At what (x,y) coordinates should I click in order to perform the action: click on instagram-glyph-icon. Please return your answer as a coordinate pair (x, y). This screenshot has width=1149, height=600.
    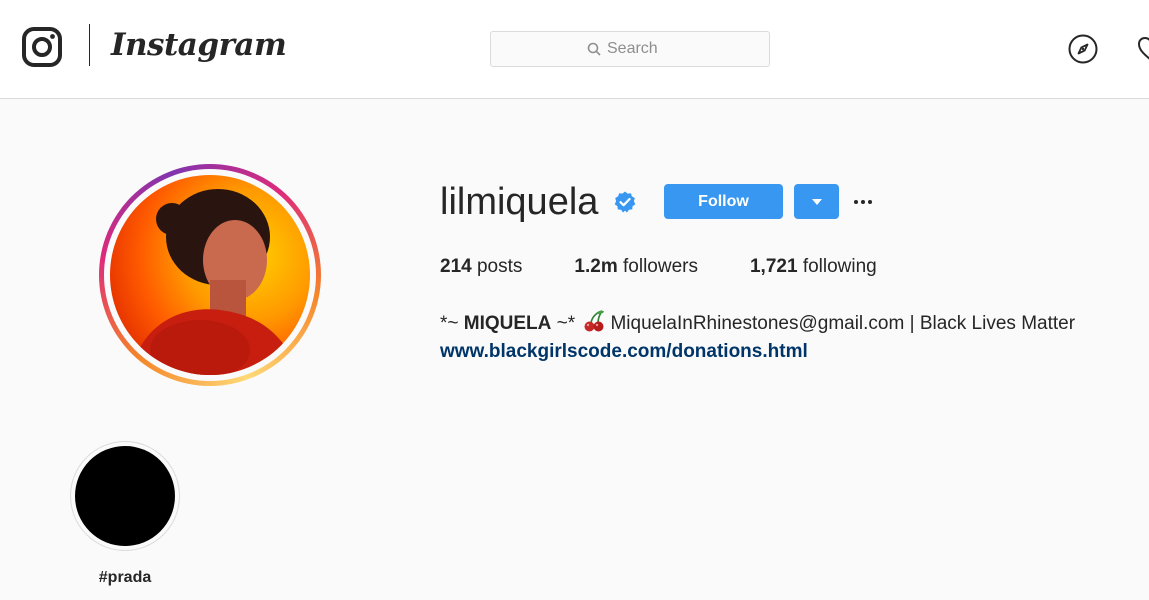
    Looking at the image, I should click on (42, 47).